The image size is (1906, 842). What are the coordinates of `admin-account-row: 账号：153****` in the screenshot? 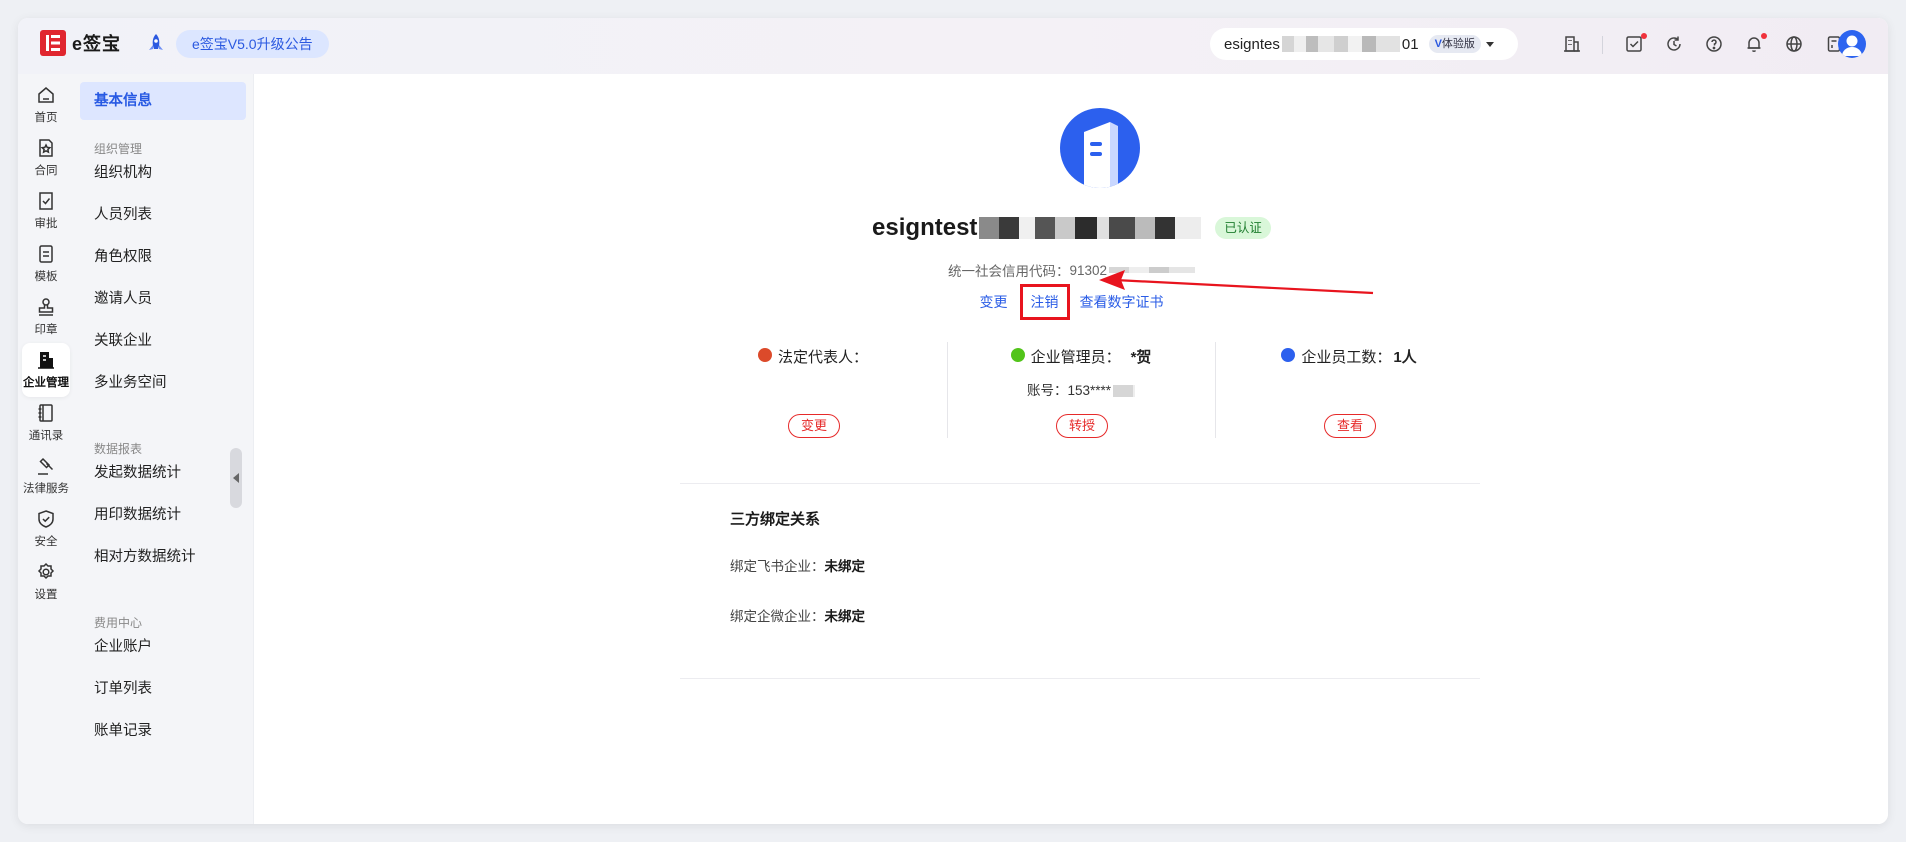 It's located at (1081, 389).